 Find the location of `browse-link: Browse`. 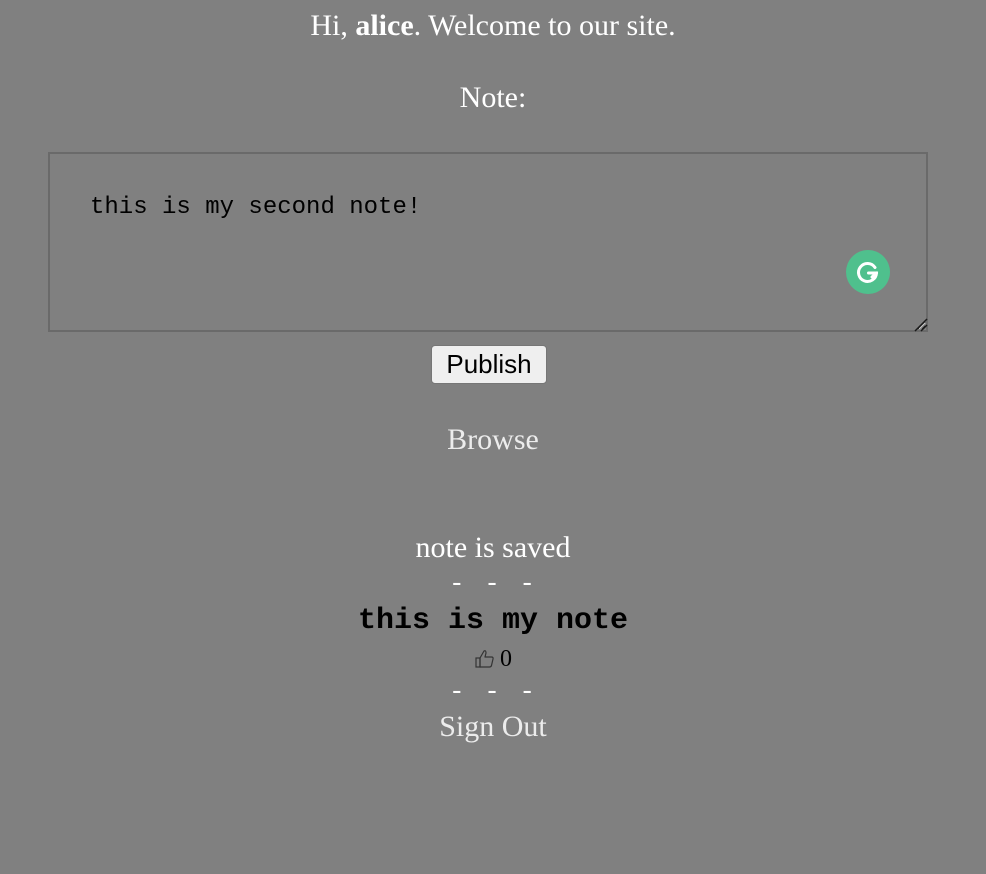

browse-link: Browse is located at coordinates (493, 440).